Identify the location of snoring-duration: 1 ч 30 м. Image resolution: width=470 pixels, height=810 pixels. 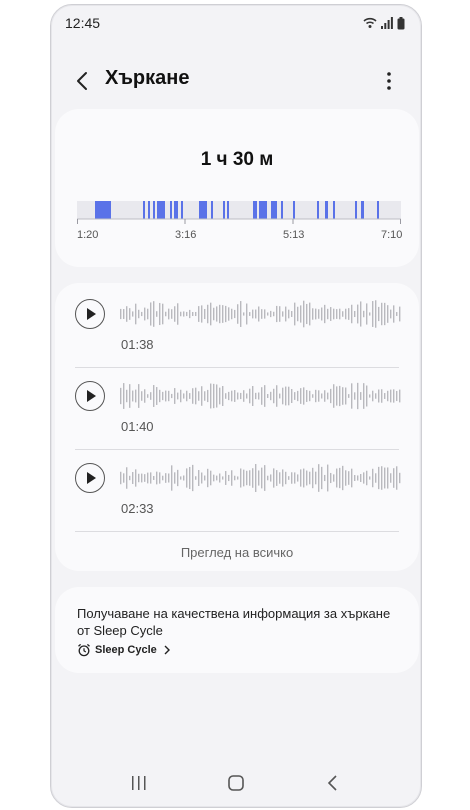
(237, 159).